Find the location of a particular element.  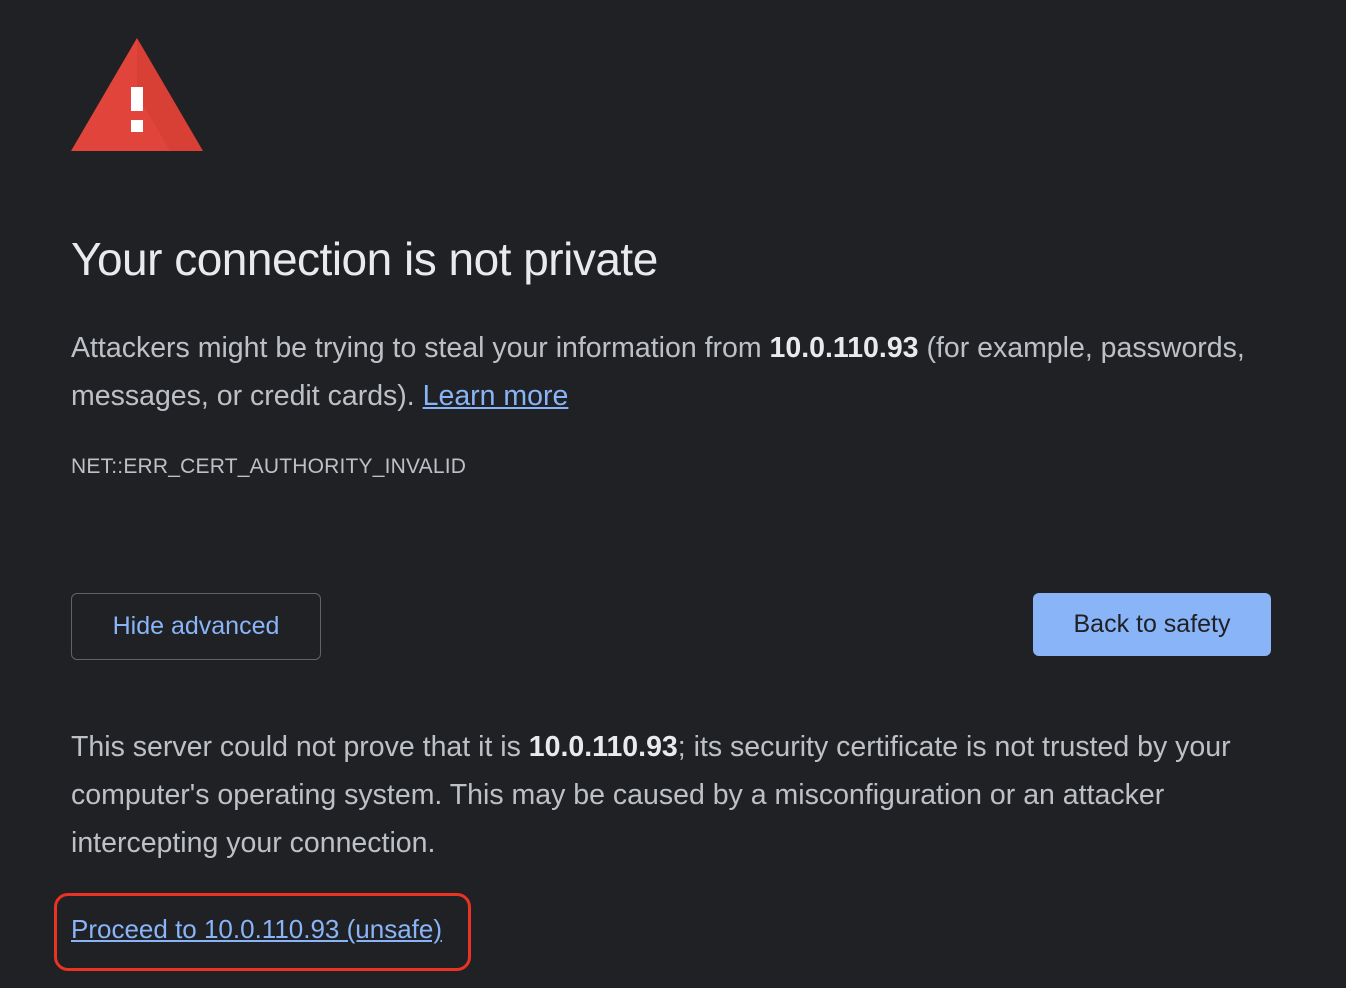

host-name: 10.0.110.93 is located at coordinates (844, 348).